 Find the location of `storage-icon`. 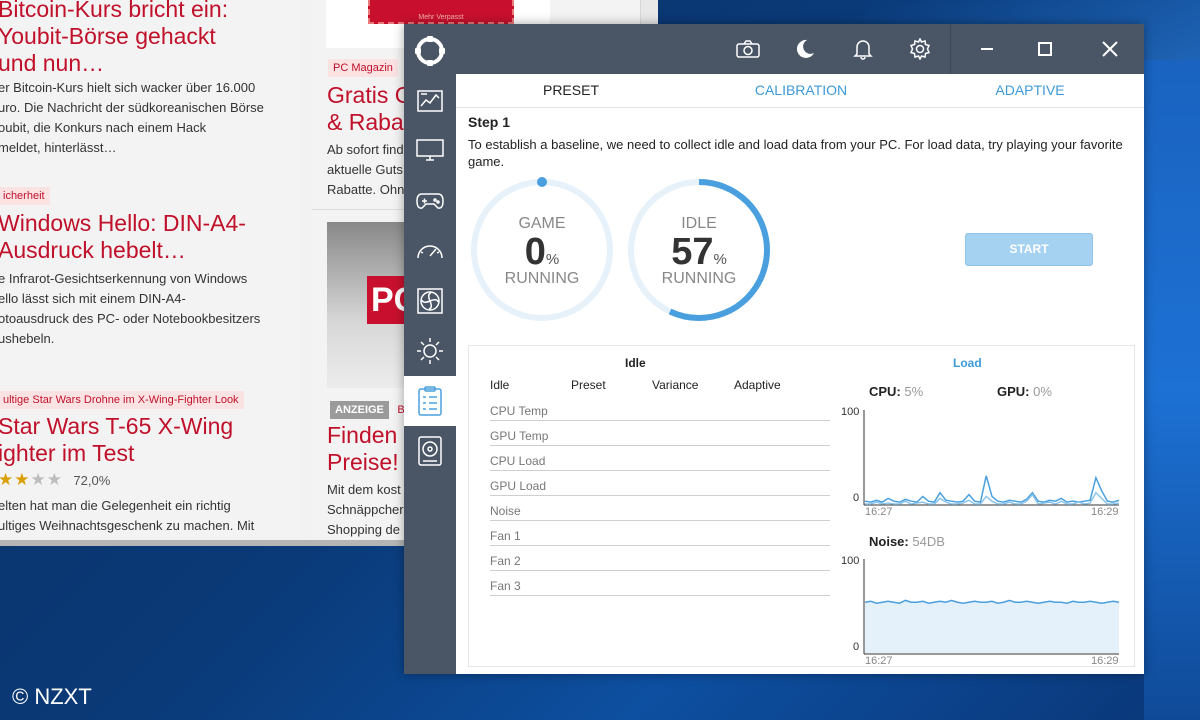

storage-icon is located at coordinates (430, 451).